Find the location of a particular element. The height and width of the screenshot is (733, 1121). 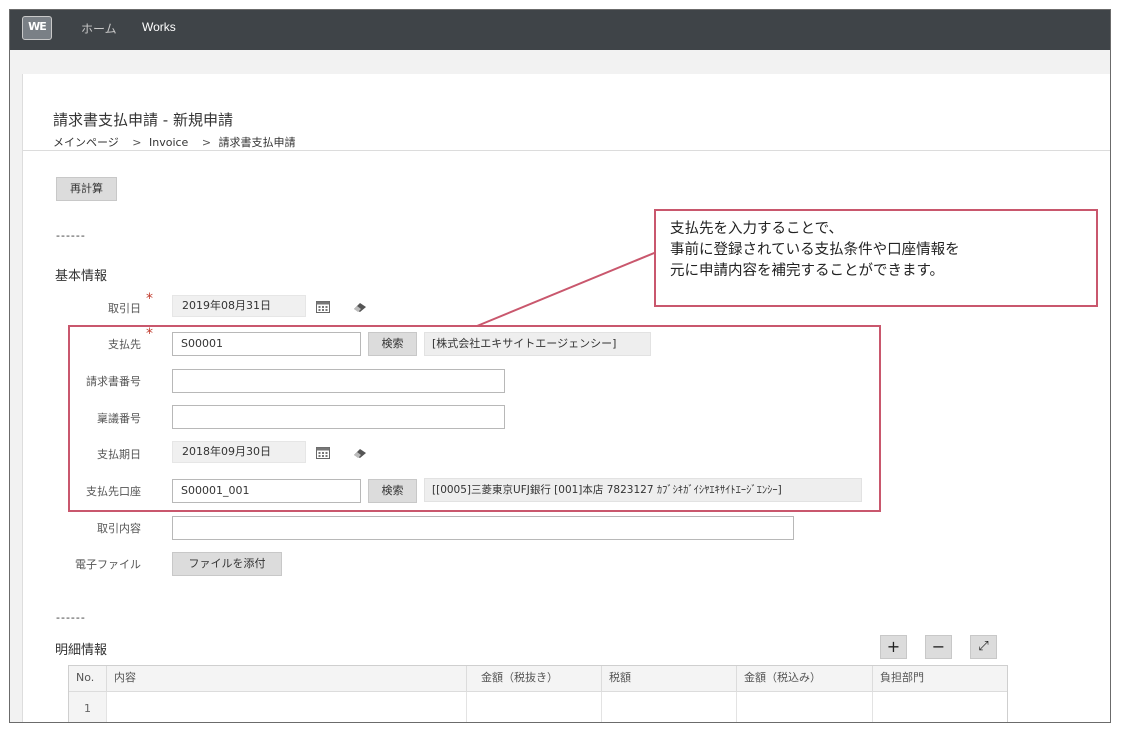

approval-number-input is located at coordinates (338, 417).